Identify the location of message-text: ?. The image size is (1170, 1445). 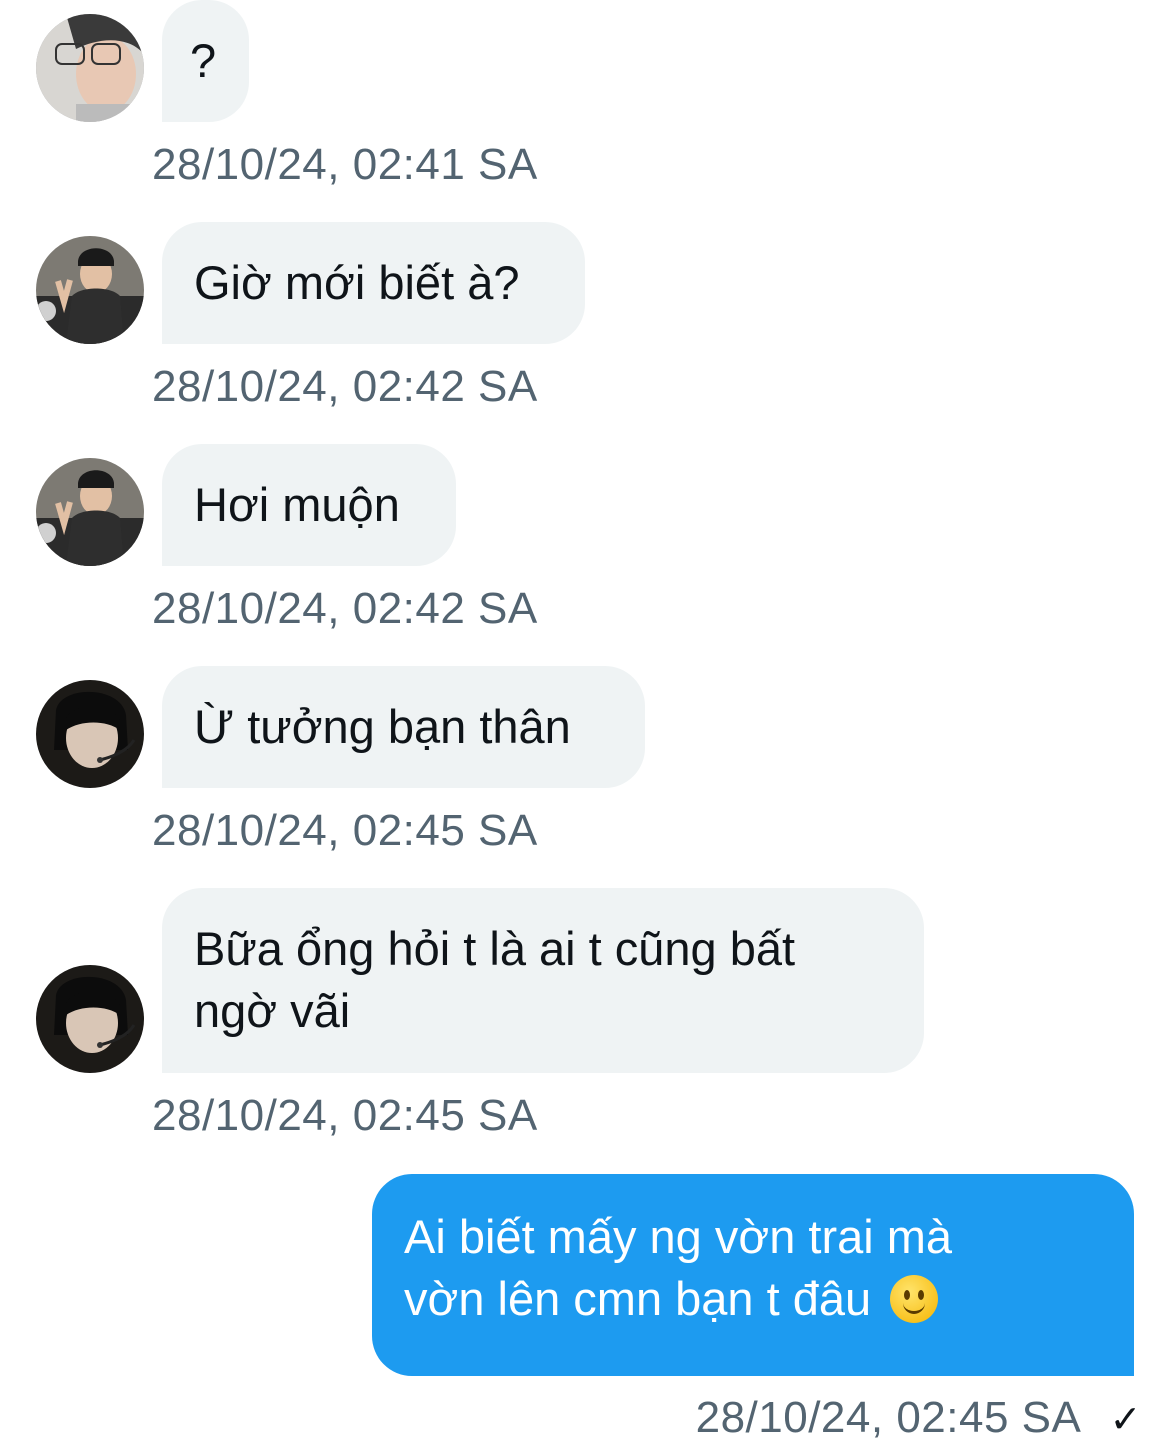
(203, 60).